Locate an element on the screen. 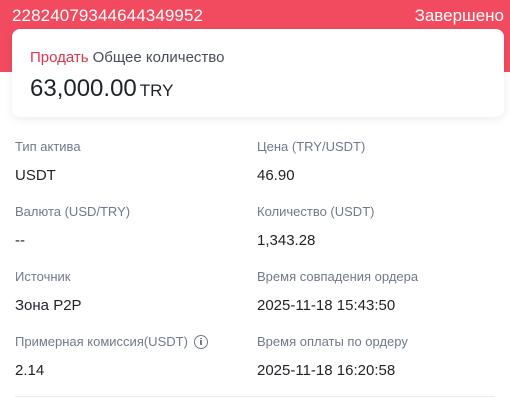 The image size is (510, 400). quantity-field: Количество (USDT) 1,343.28 is located at coordinates (377, 226).